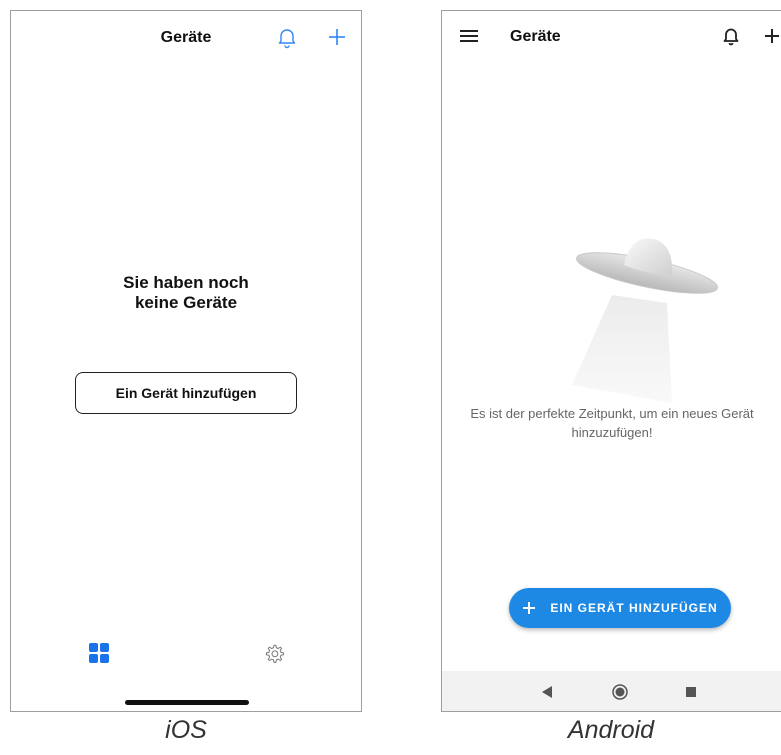 Image resolution: width=781 pixels, height=755 pixels. Describe the element at coordinates (611, 730) in the screenshot. I see `caption-android: Android` at that location.